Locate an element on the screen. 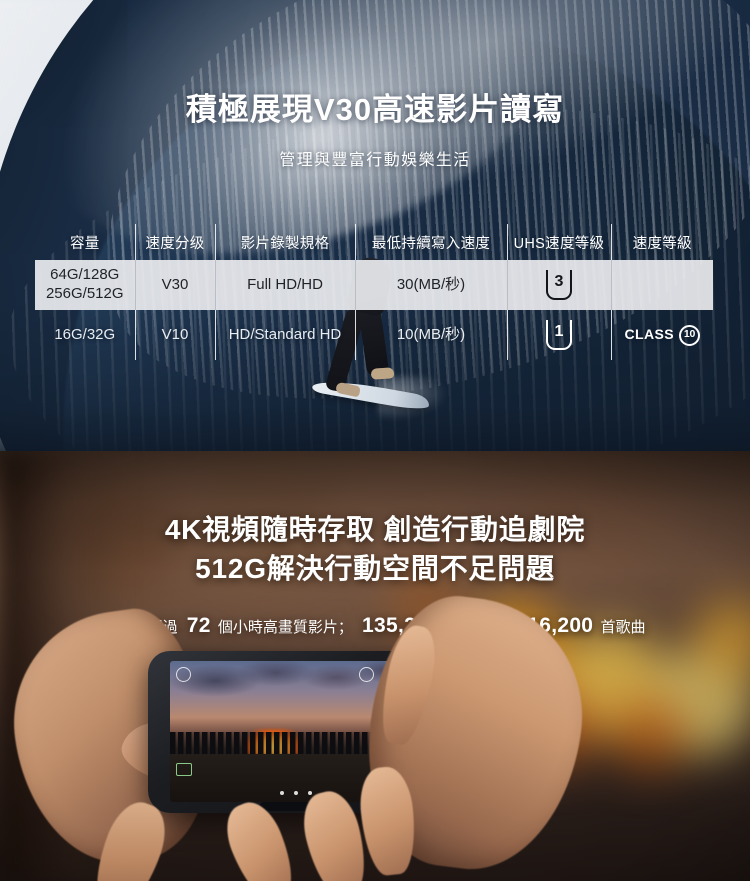  stat-video-unit: 個小時高畫質影片； is located at coordinates (285, 627).